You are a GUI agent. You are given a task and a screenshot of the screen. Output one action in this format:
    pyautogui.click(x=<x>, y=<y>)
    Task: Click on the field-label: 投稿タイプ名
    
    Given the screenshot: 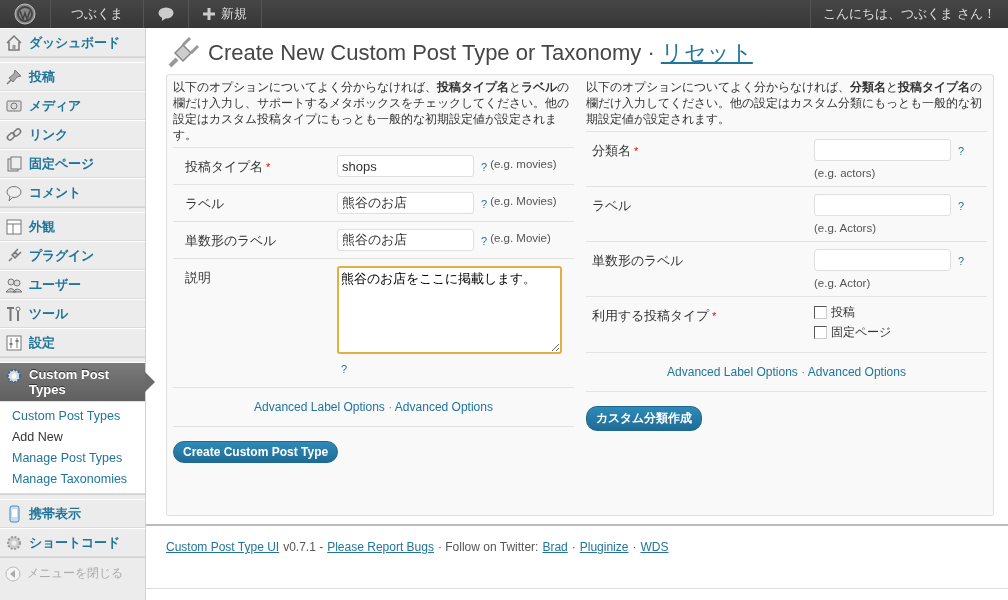 What is the action you would take?
    pyautogui.click(x=224, y=166)
    